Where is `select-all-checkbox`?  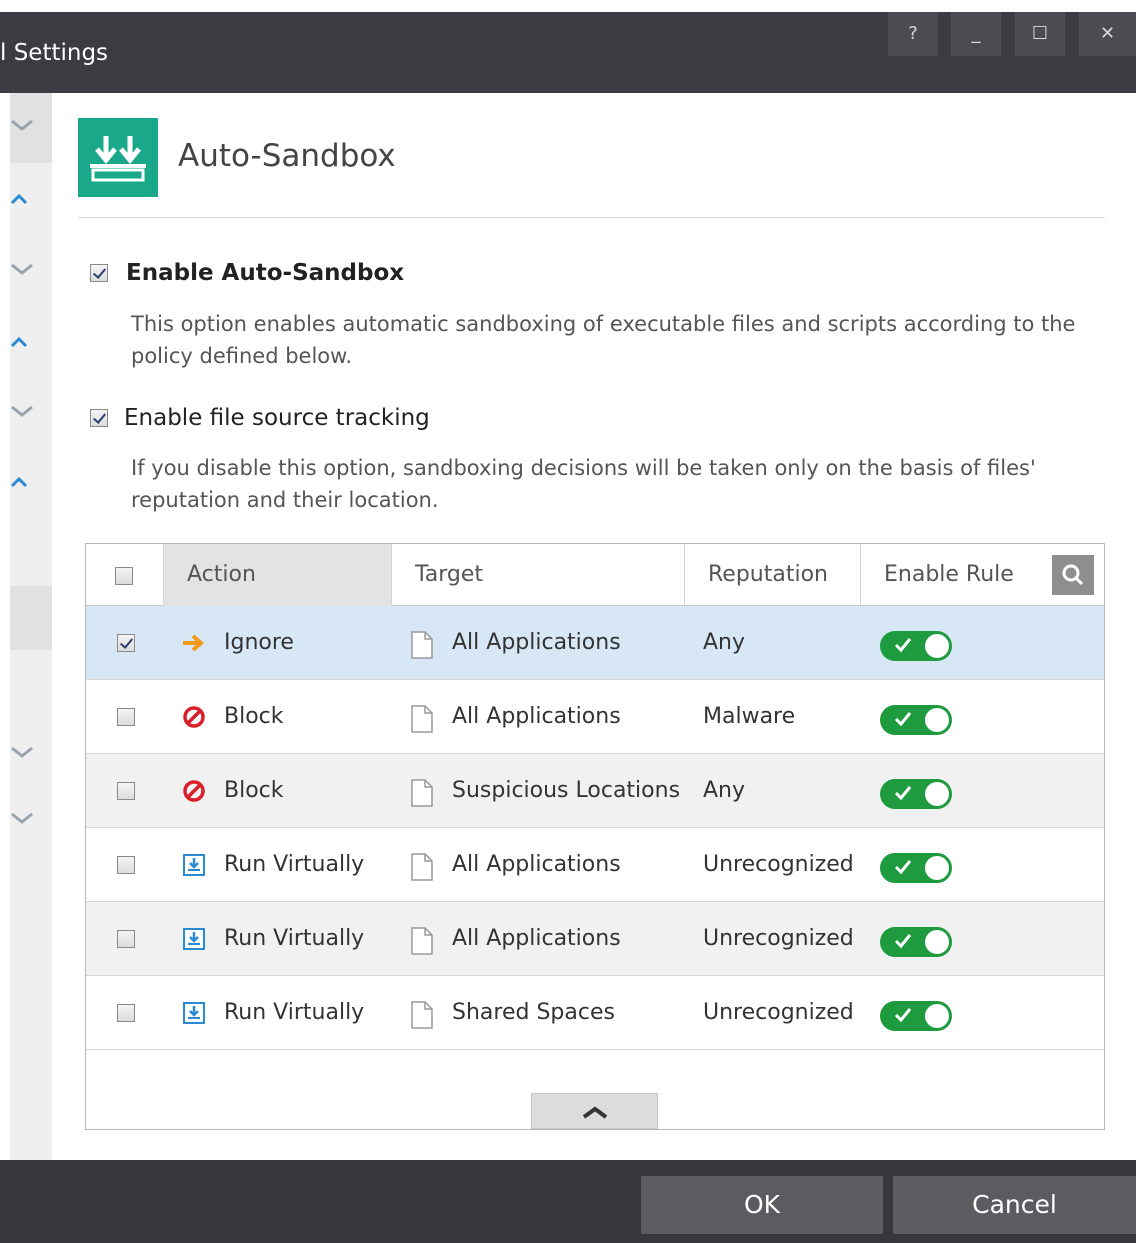 select-all-checkbox is located at coordinates (124, 576).